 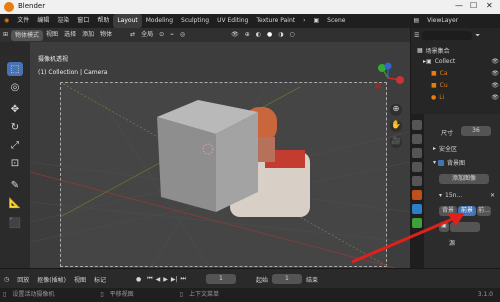 I want to click on menu-add: 添加, so click(x=88, y=35).